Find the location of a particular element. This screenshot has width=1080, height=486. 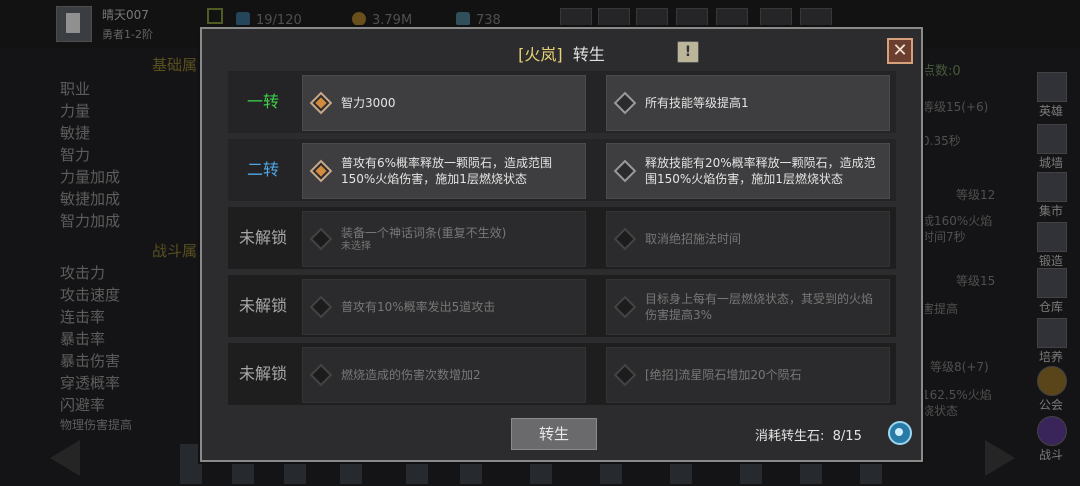

rebirth-stone-icon is located at coordinates (900, 433).